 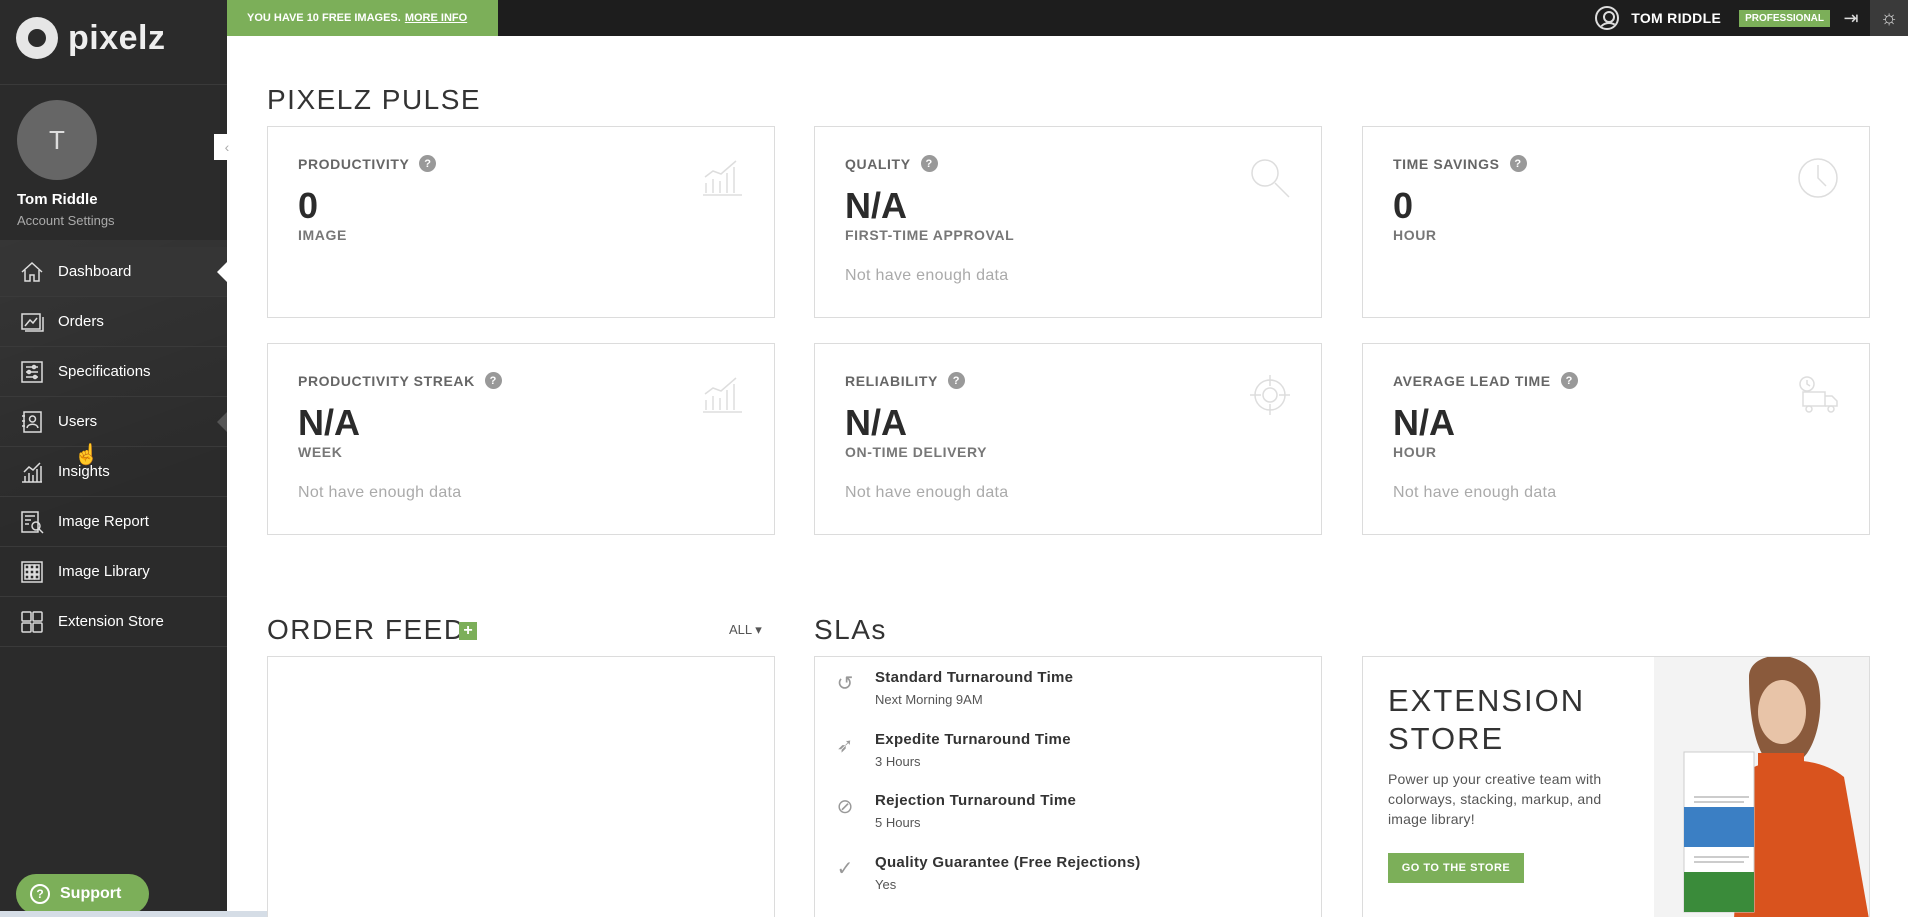 I want to click on card-label-text: RELIABILITY, so click(x=891, y=380).